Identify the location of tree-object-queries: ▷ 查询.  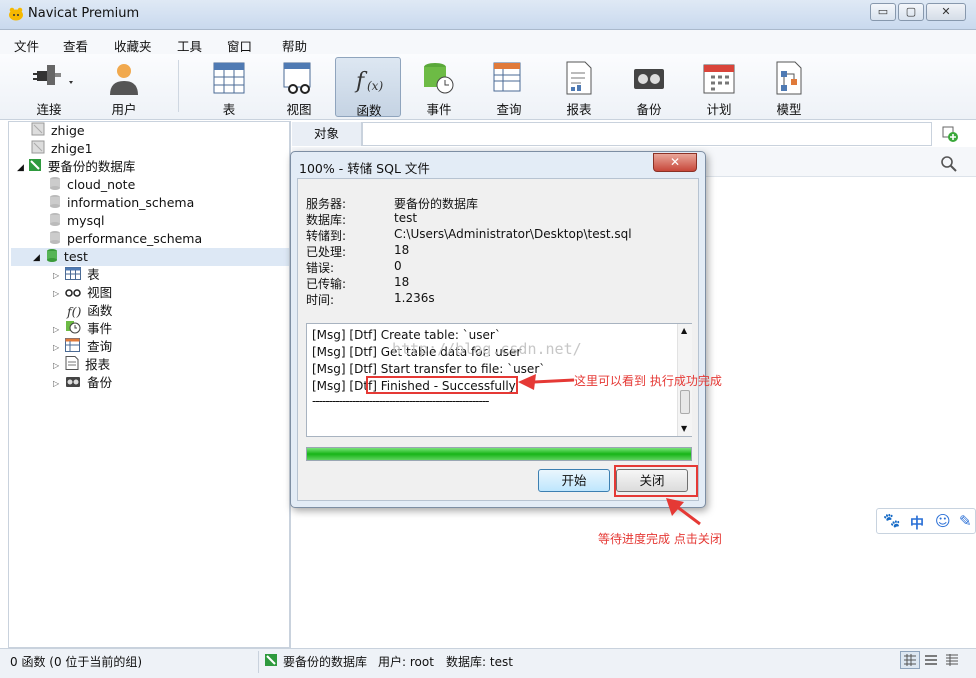
(82, 347).